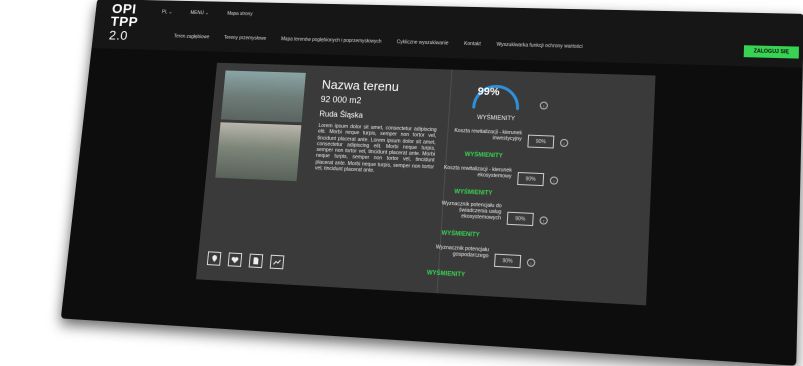 The width and height of the screenshot is (803, 366). Describe the element at coordinates (341, 100) in the screenshot. I see `site-area: 92 000 m2` at that location.